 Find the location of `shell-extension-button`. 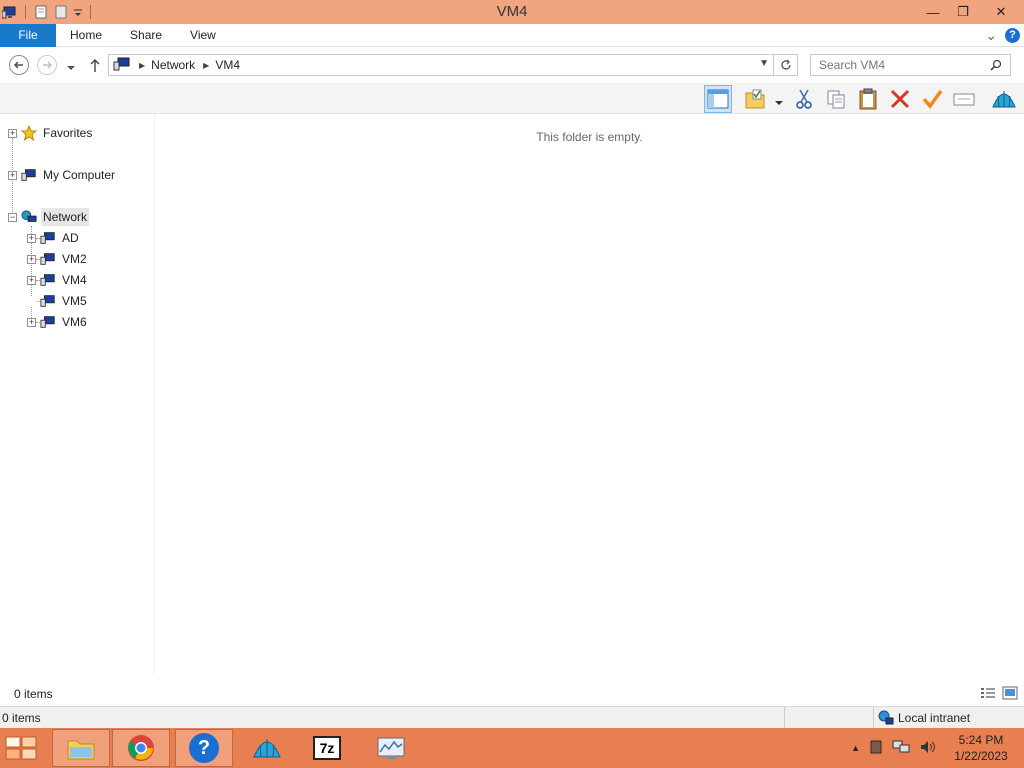

shell-extension-button is located at coordinates (1004, 99).